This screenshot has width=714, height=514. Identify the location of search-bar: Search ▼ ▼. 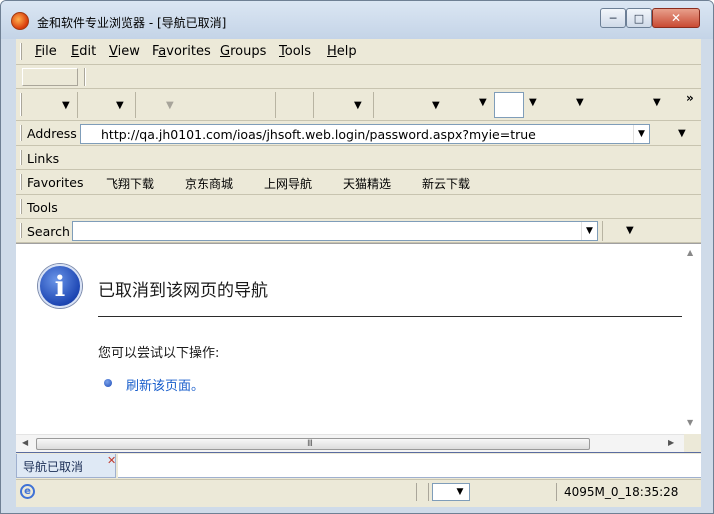
(358, 231).